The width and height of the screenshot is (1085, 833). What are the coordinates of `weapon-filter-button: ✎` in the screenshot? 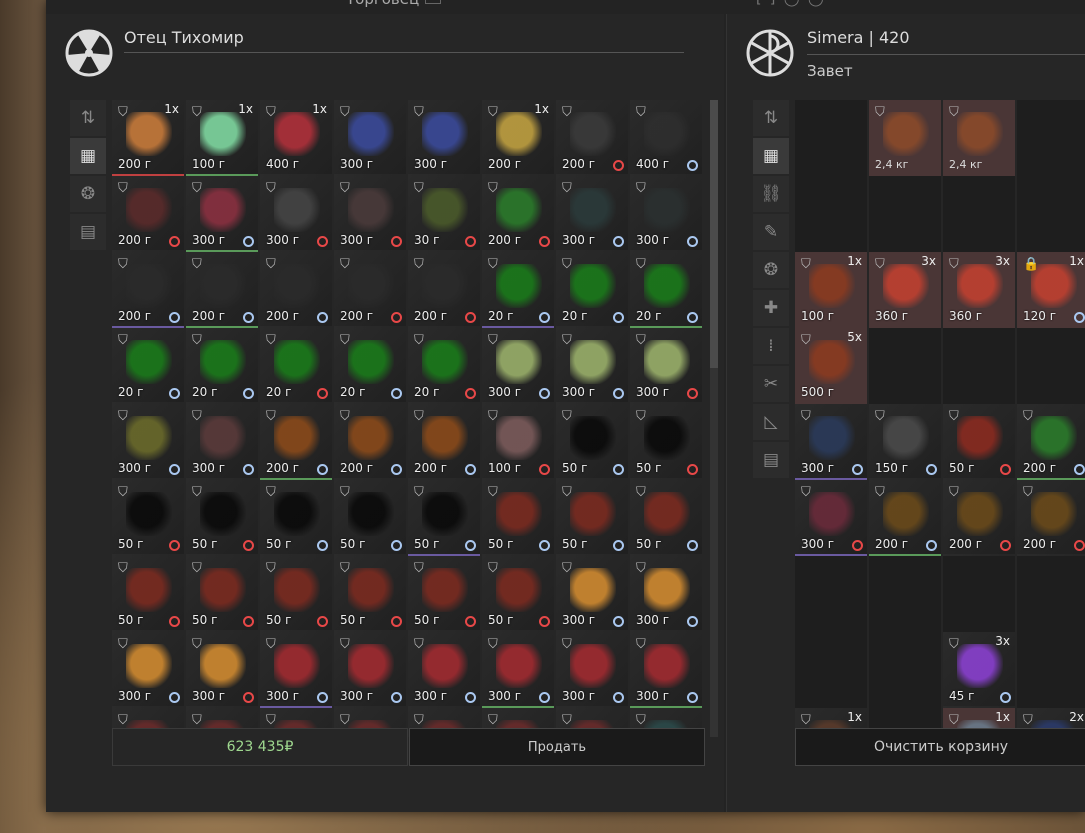 It's located at (771, 232).